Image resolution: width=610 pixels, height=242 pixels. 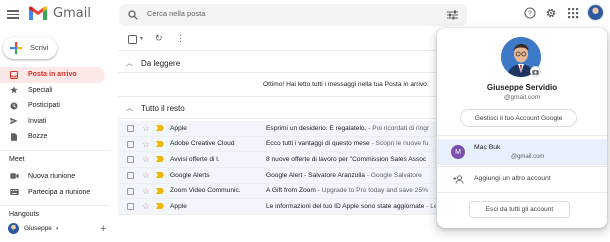 What do you see at coordinates (50, 192) in the screenshot?
I see `meet-join-meeting: Partecipa a riunione` at bounding box center [50, 192].